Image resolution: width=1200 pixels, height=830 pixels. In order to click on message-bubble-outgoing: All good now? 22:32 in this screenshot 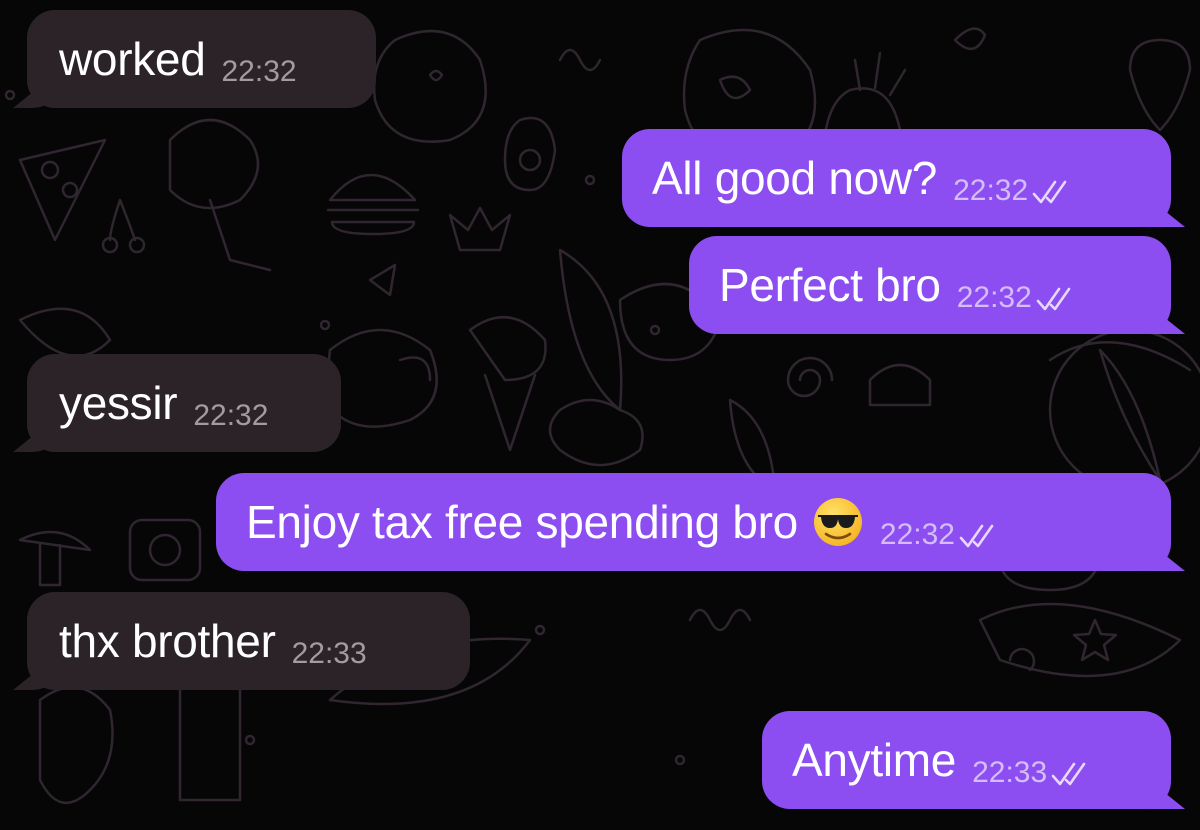, I will do `click(896, 178)`.